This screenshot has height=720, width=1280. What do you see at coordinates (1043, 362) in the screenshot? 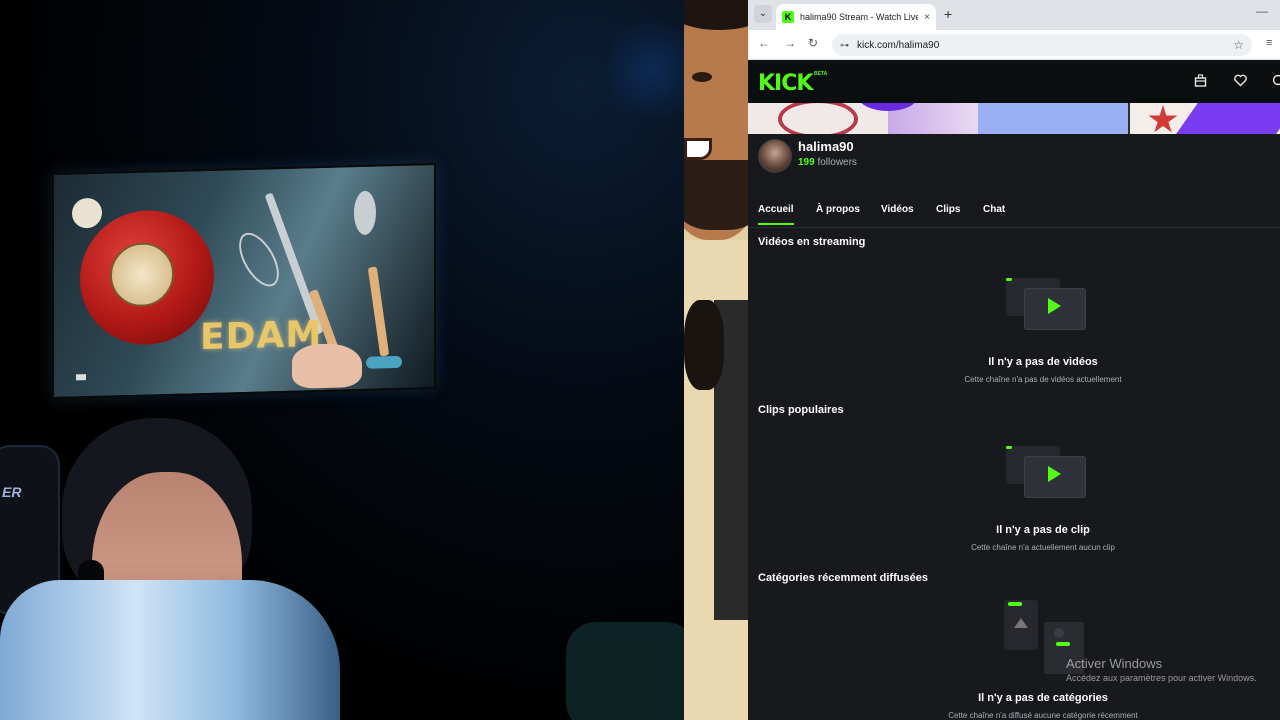
I see `empty-videos-title: Il n'y a pas de vidéos` at bounding box center [1043, 362].